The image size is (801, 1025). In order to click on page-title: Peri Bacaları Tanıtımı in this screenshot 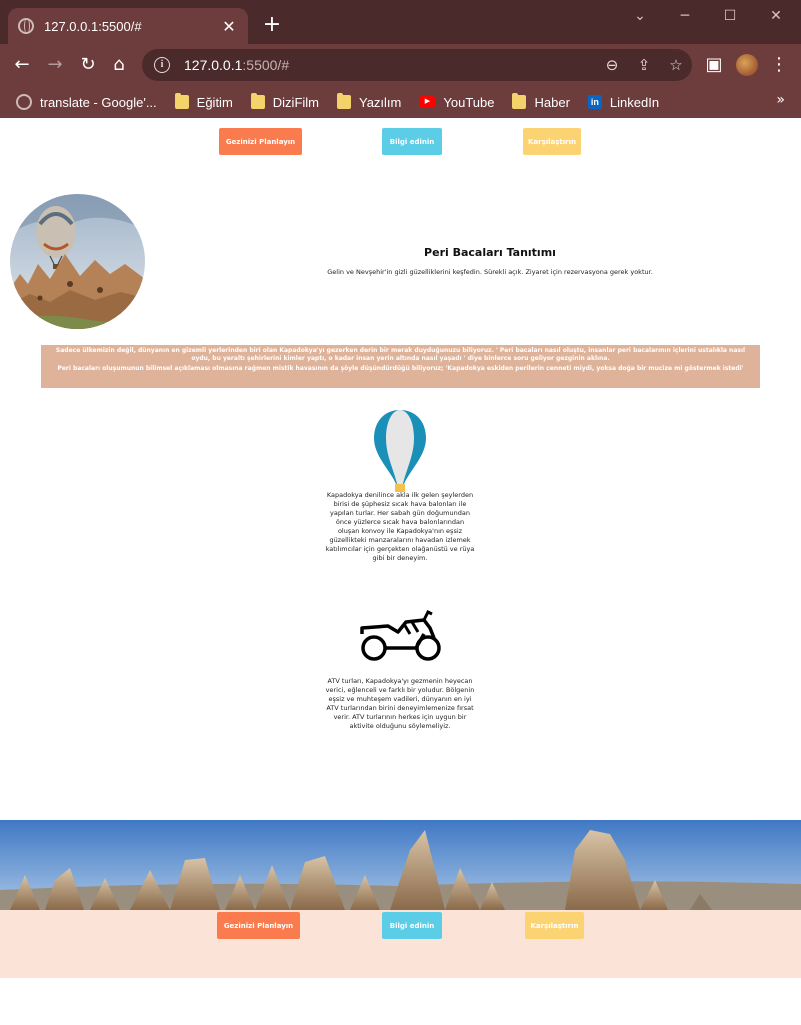, I will do `click(490, 252)`.